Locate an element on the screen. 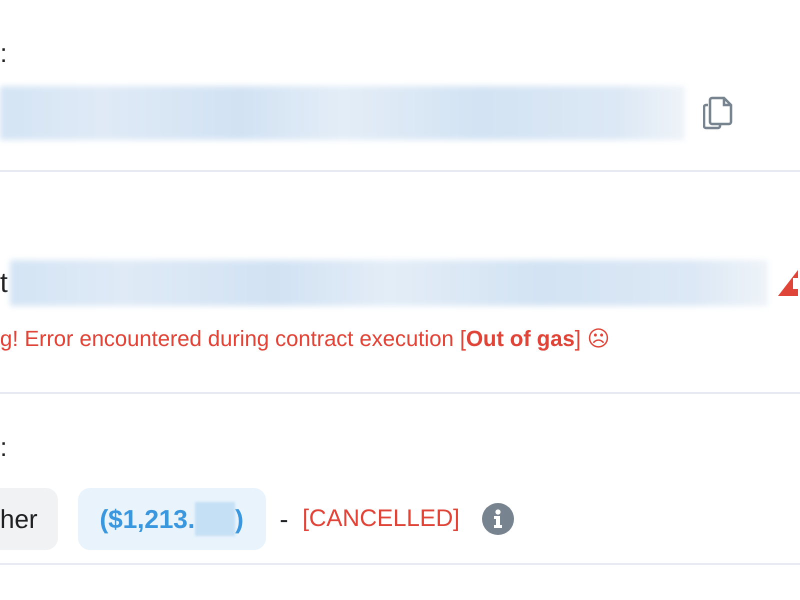 Image resolution: width=800 pixels, height=600 pixels. usd-badge: ($1,213. ) is located at coordinates (172, 519).